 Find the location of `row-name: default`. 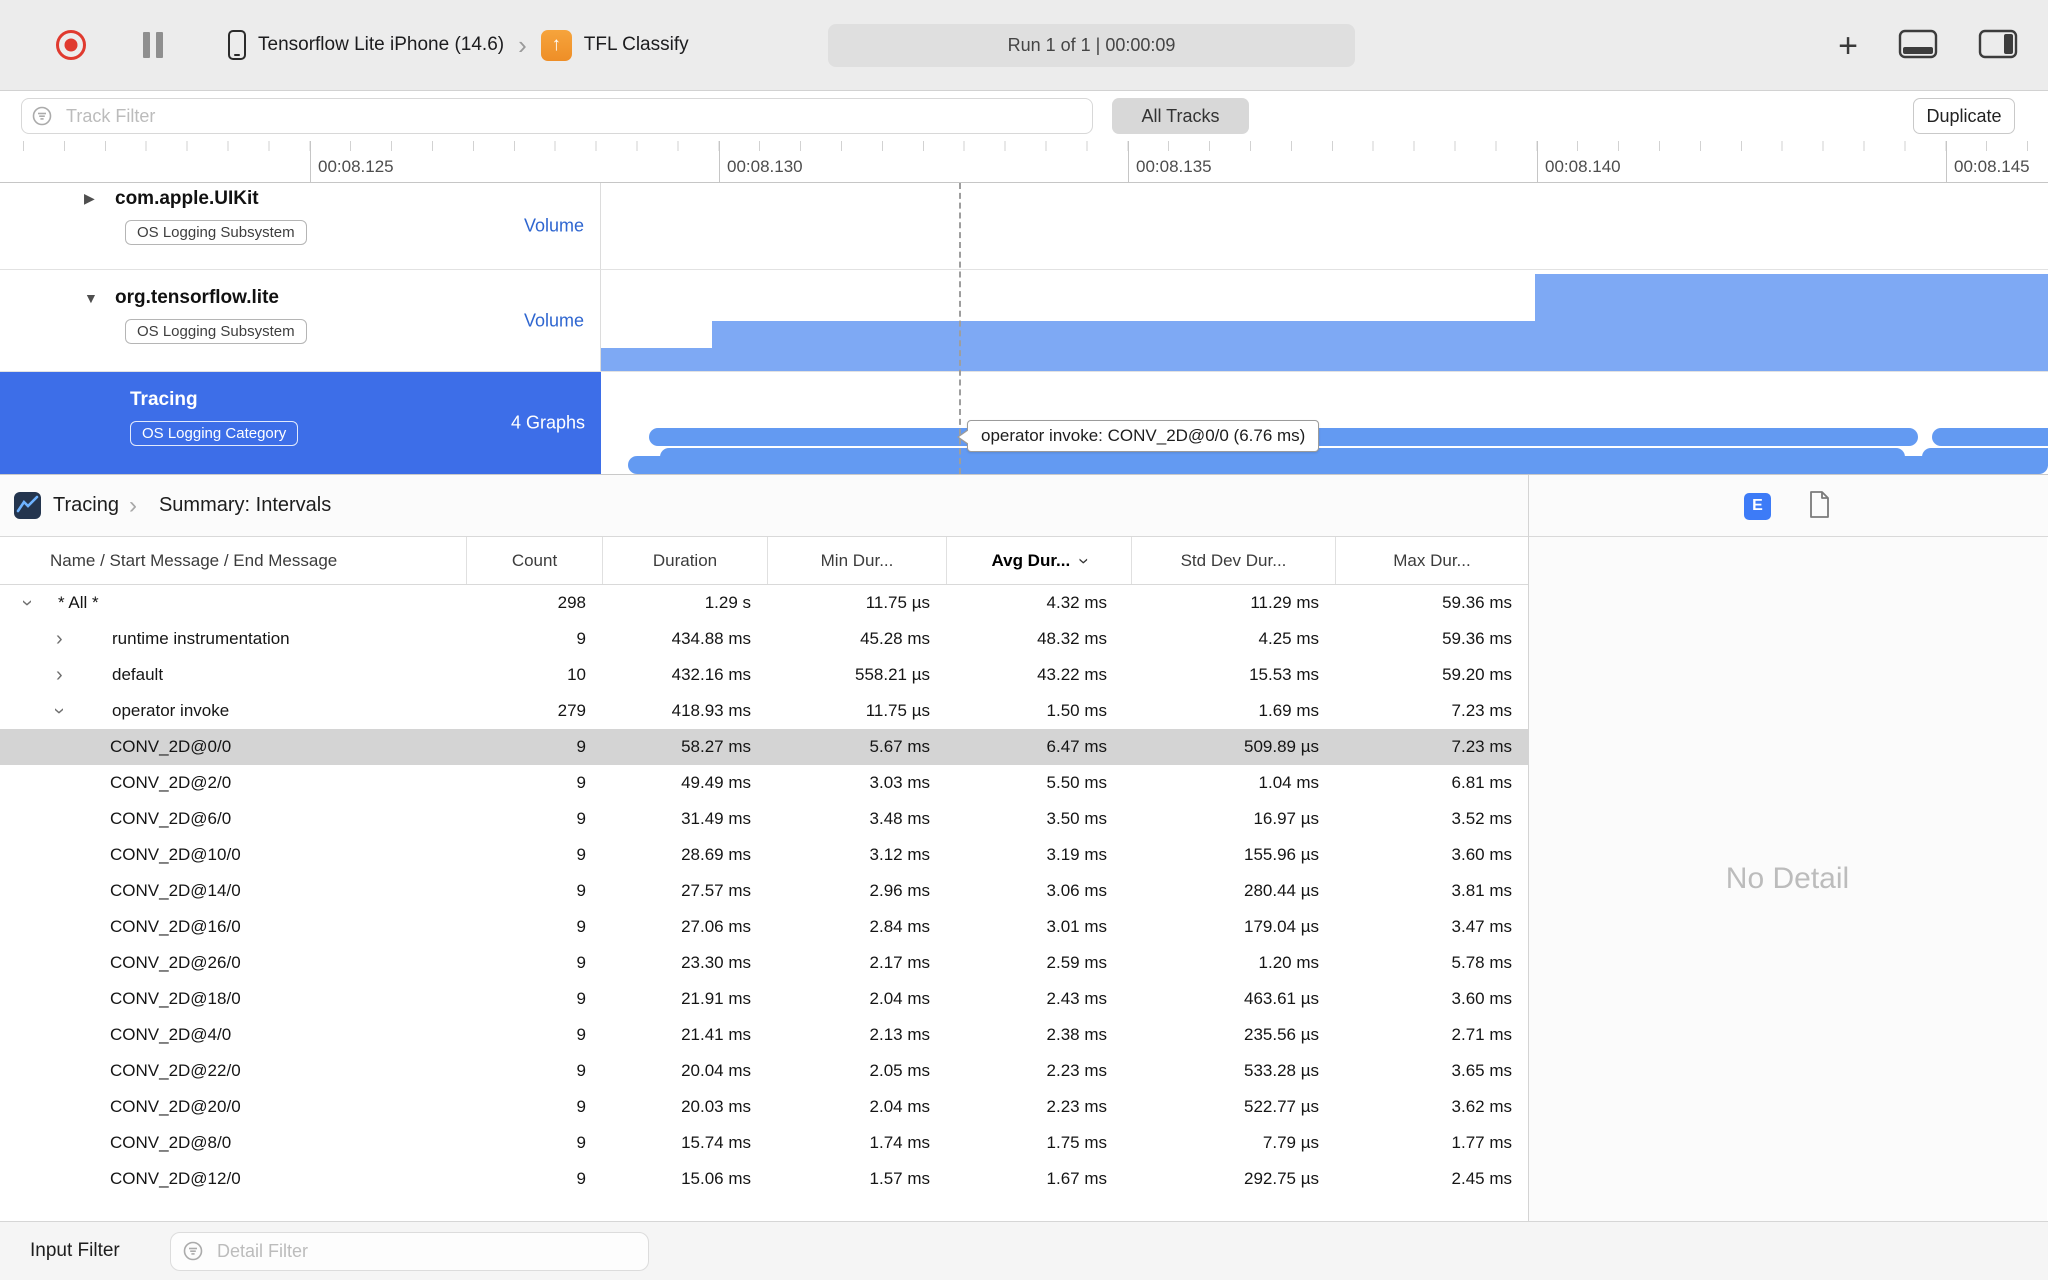

row-name: default is located at coordinates (138, 674).